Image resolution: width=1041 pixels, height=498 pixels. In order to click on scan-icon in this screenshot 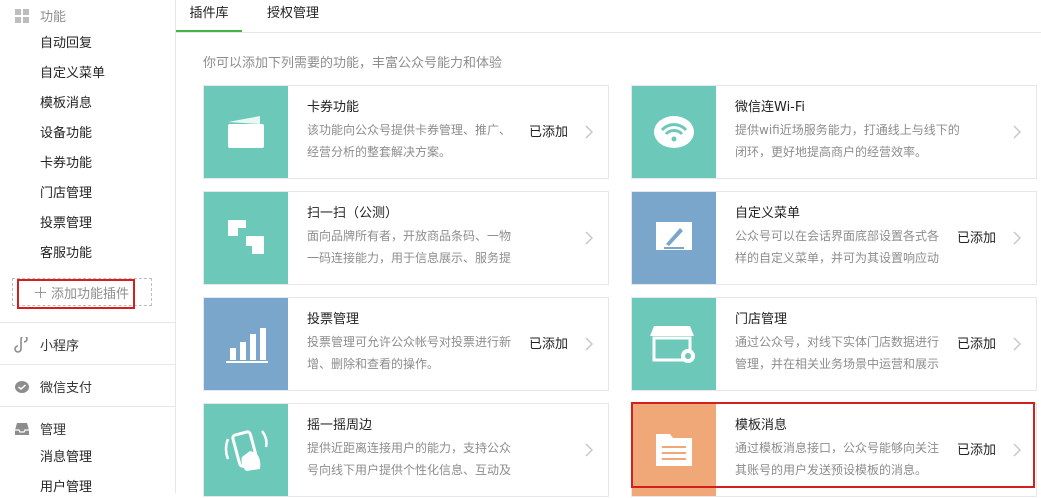, I will do `click(246, 237)`.